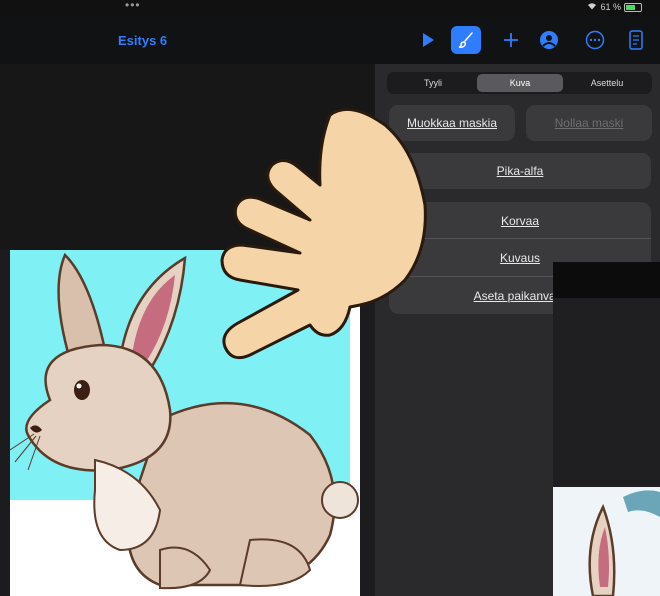 The height and width of the screenshot is (596, 660). What do you see at coordinates (595, 40) in the screenshot?
I see `more-icon` at bounding box center [595, 40].